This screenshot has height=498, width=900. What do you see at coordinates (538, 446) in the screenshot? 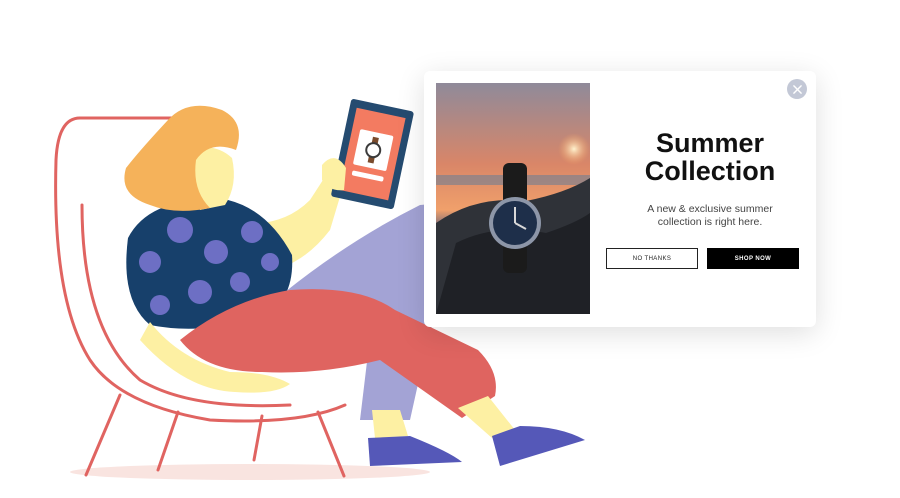
I see `shoe-front` at bounding box center [538, 446].